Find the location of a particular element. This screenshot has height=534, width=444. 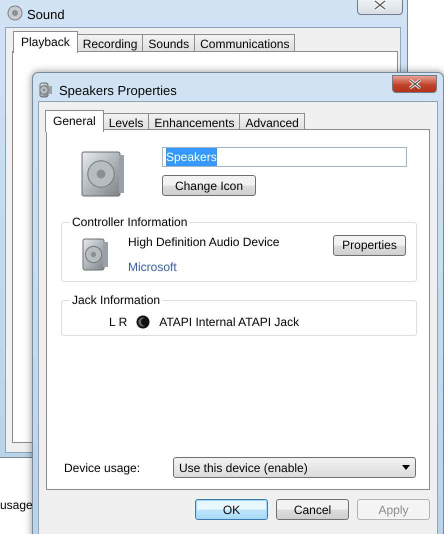

properties-button: Properties is located at coordinates (369, 245).